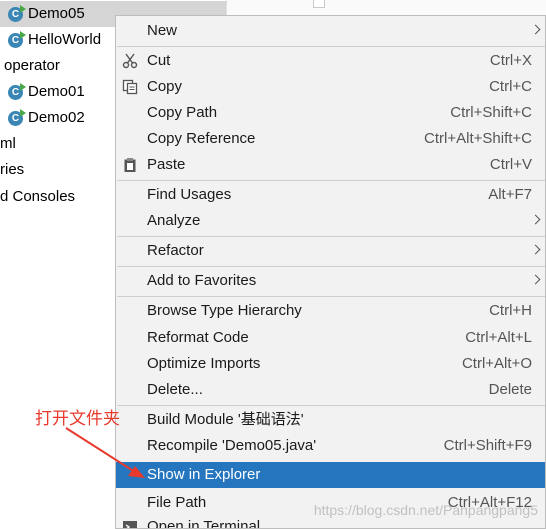 The height and width of the screenshot is (529, 546). What do you see at coordinates (77, 419) in the screenshot?
I see `annotation-label: 打开文件夹` at bounding box center [77, 419].